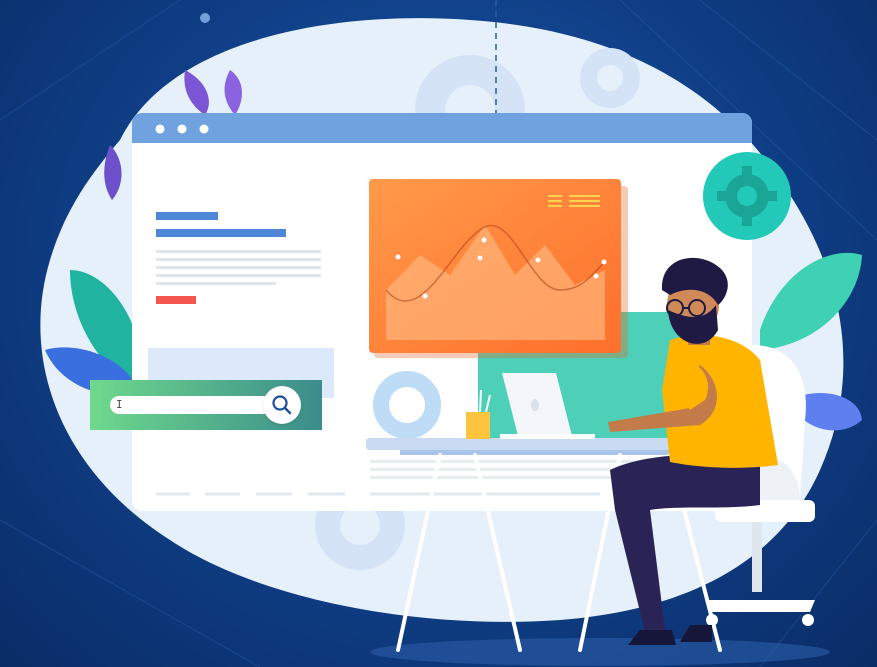  What do you see at coordinates (811, 301) in the screenshot?
I see `plant-leaf-right-teal` at bounding box center [811, 301].